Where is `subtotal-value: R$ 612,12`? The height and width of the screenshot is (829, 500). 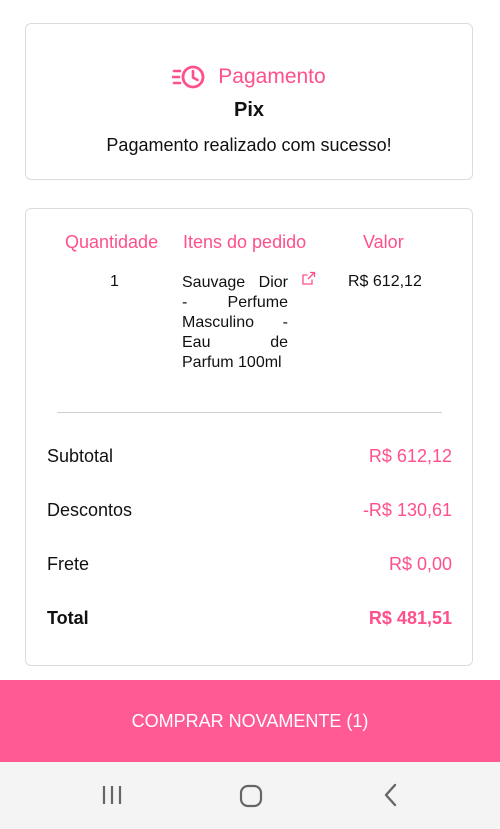 subtotal-value: R$ 612,12 is located at coordinates (410, 456).